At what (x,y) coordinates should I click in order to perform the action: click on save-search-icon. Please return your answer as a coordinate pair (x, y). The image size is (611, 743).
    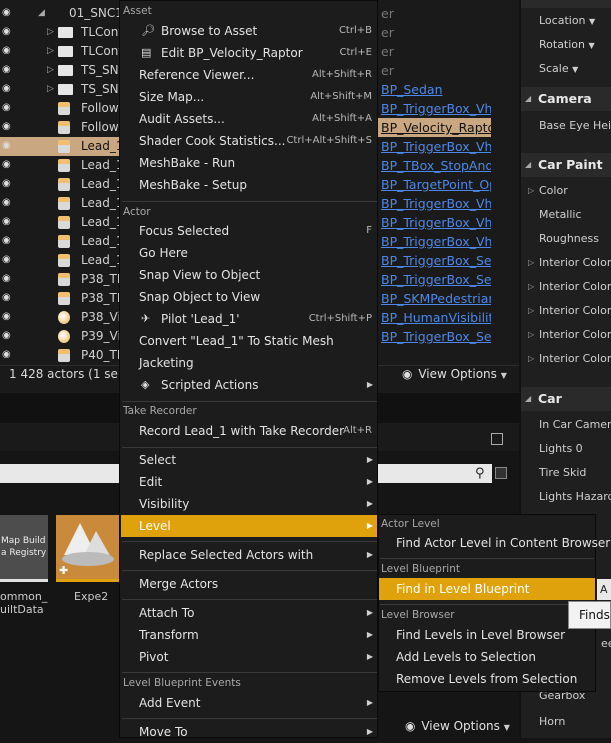
    Looking at the image, I should click on (501, 473).